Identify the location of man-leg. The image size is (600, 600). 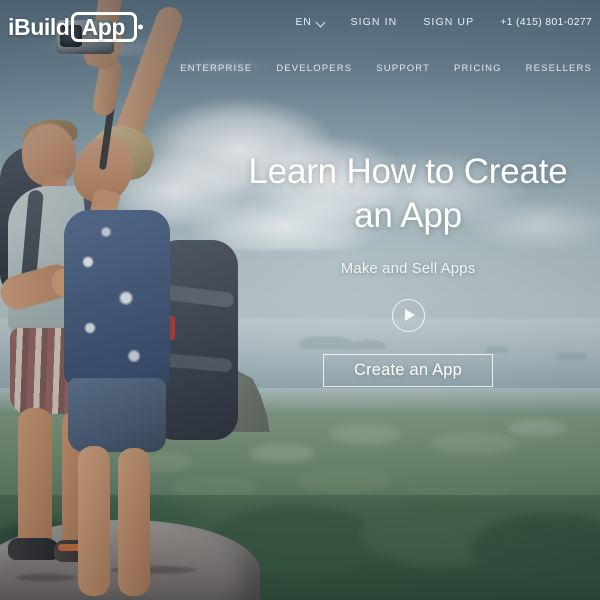
(35, 483).